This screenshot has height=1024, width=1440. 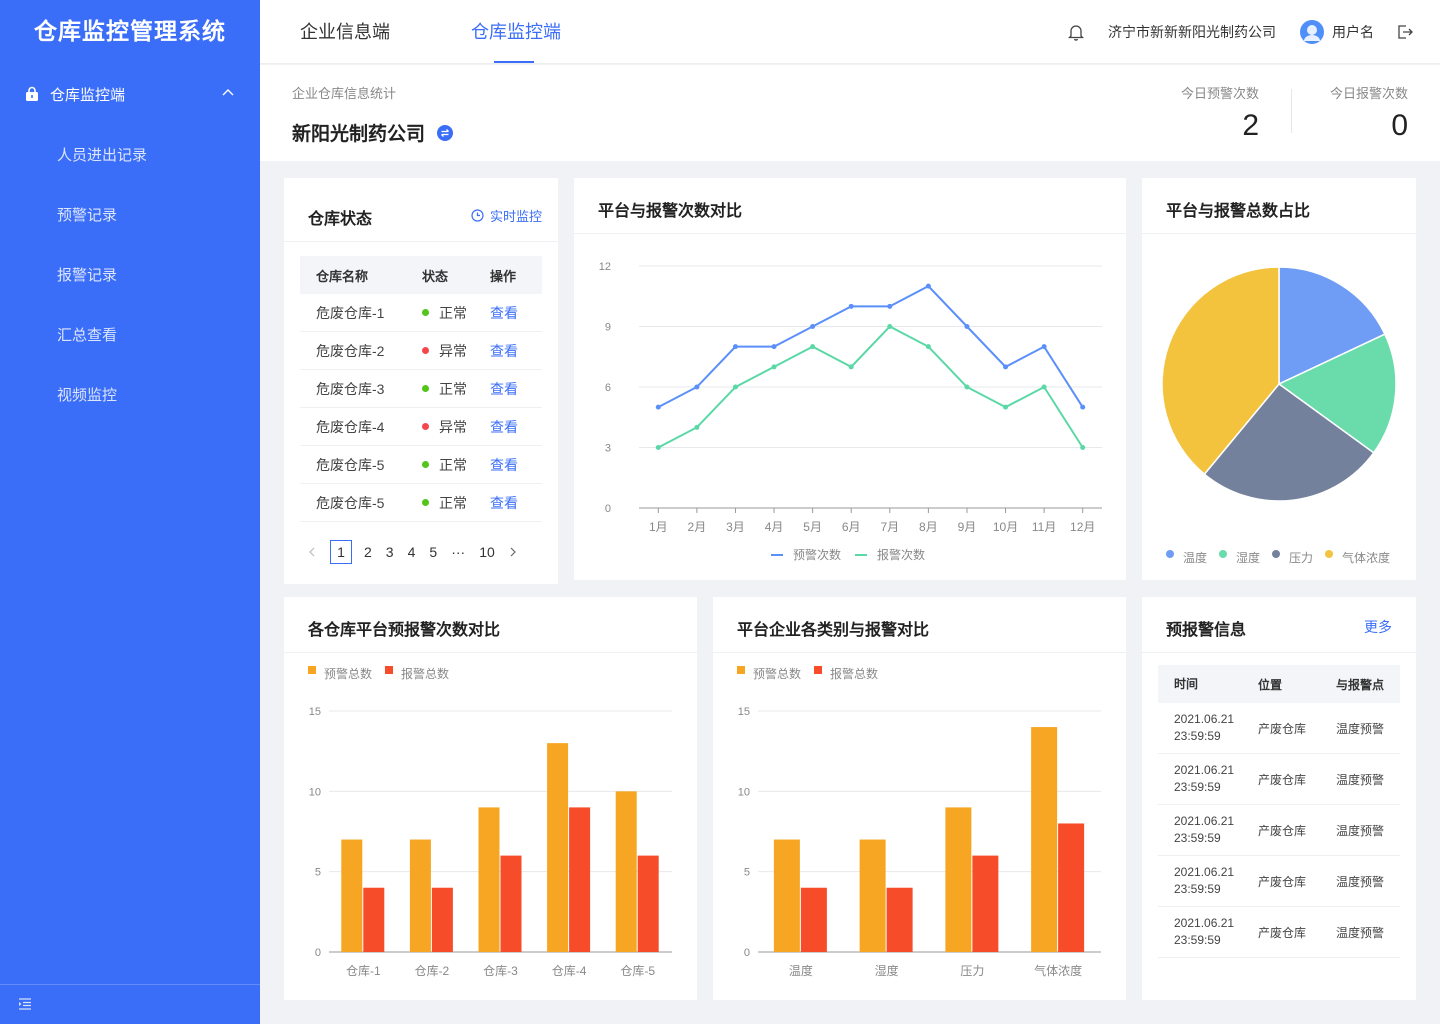 What do you see at coordinates (569, 970) in the screenshot?
I see `x-tick-label: 仓库-4` at bounding box center [569, 970].